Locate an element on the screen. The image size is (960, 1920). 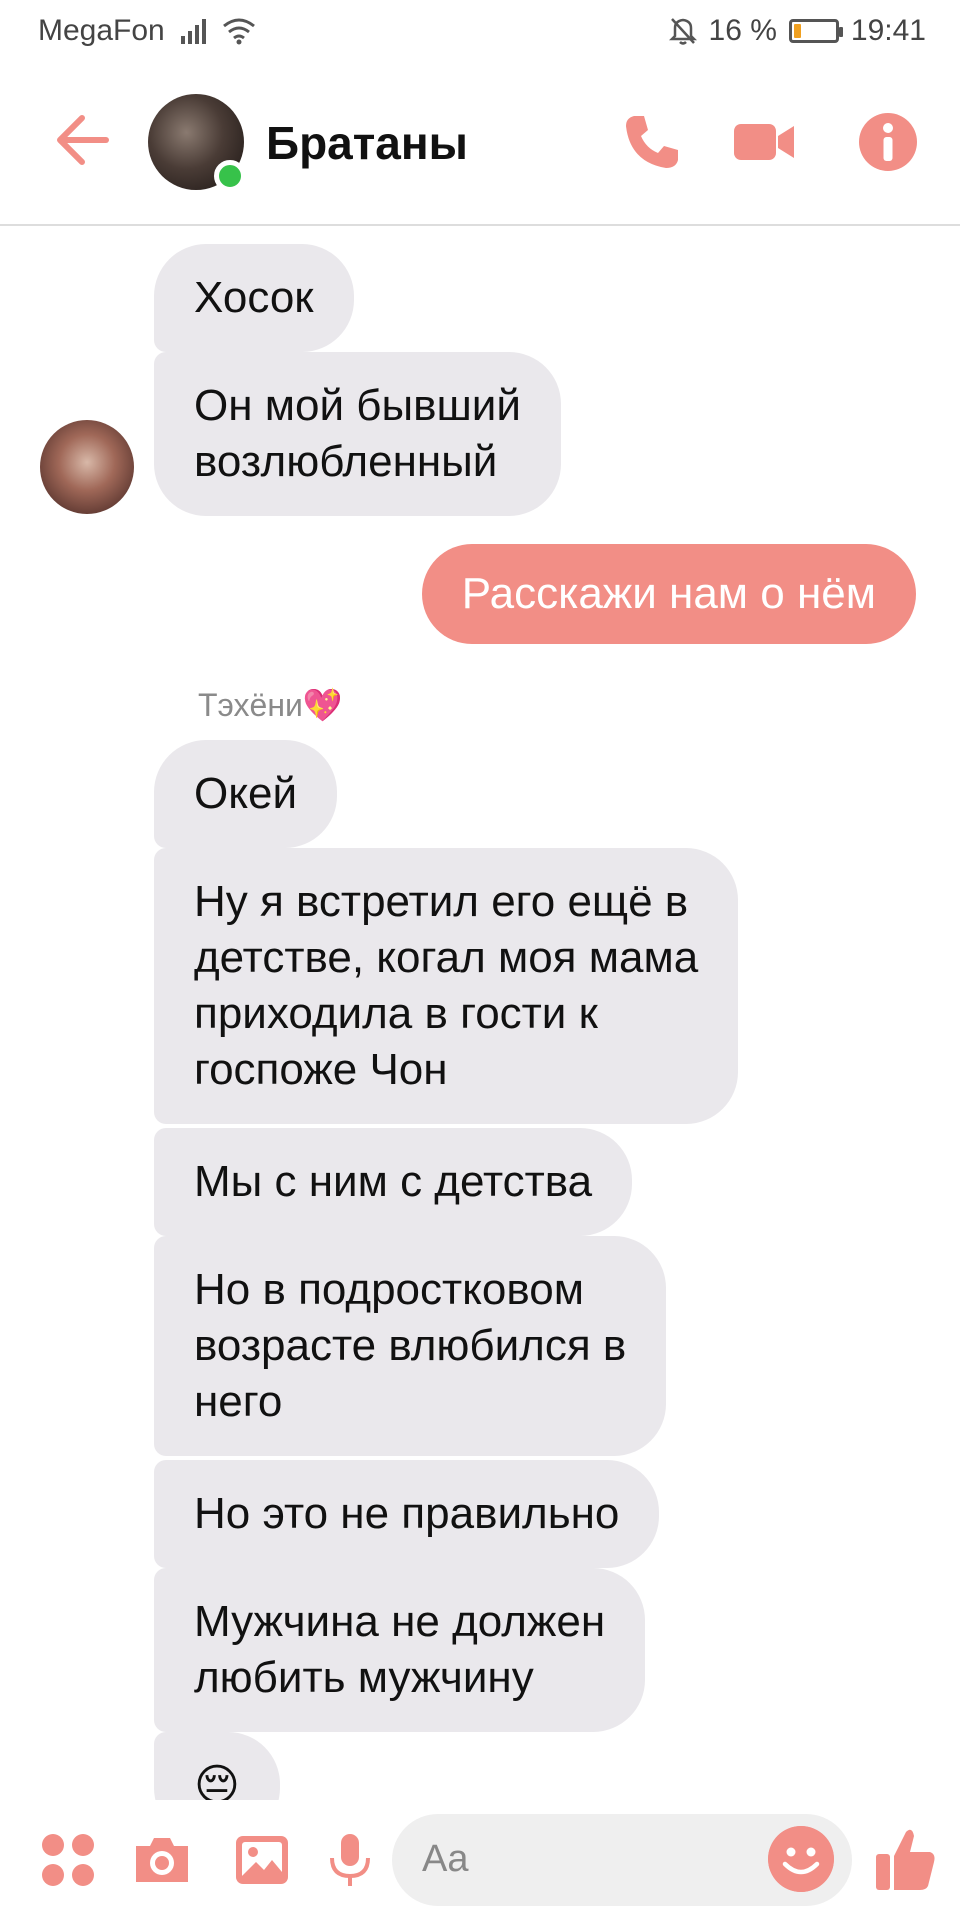
sender-avatar is located at coordinates (87, 467).